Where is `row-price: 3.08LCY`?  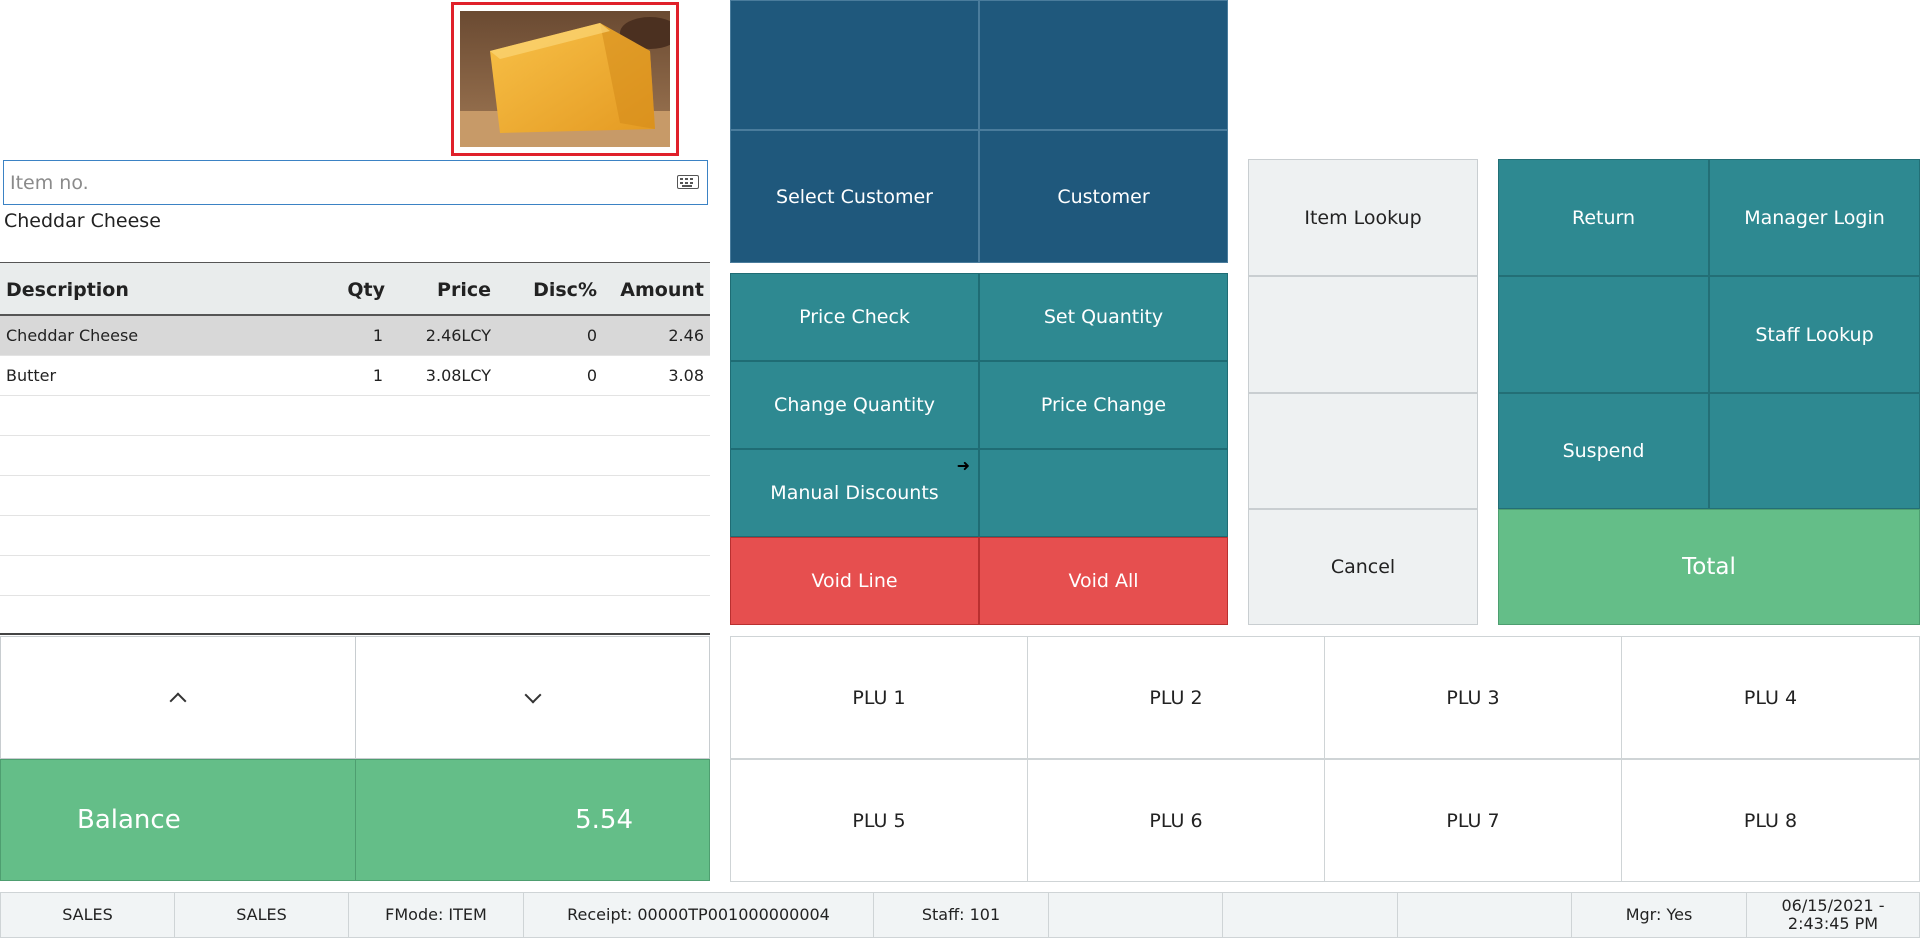 row-price: 3.08LCY is located at coordinates (458, 375).